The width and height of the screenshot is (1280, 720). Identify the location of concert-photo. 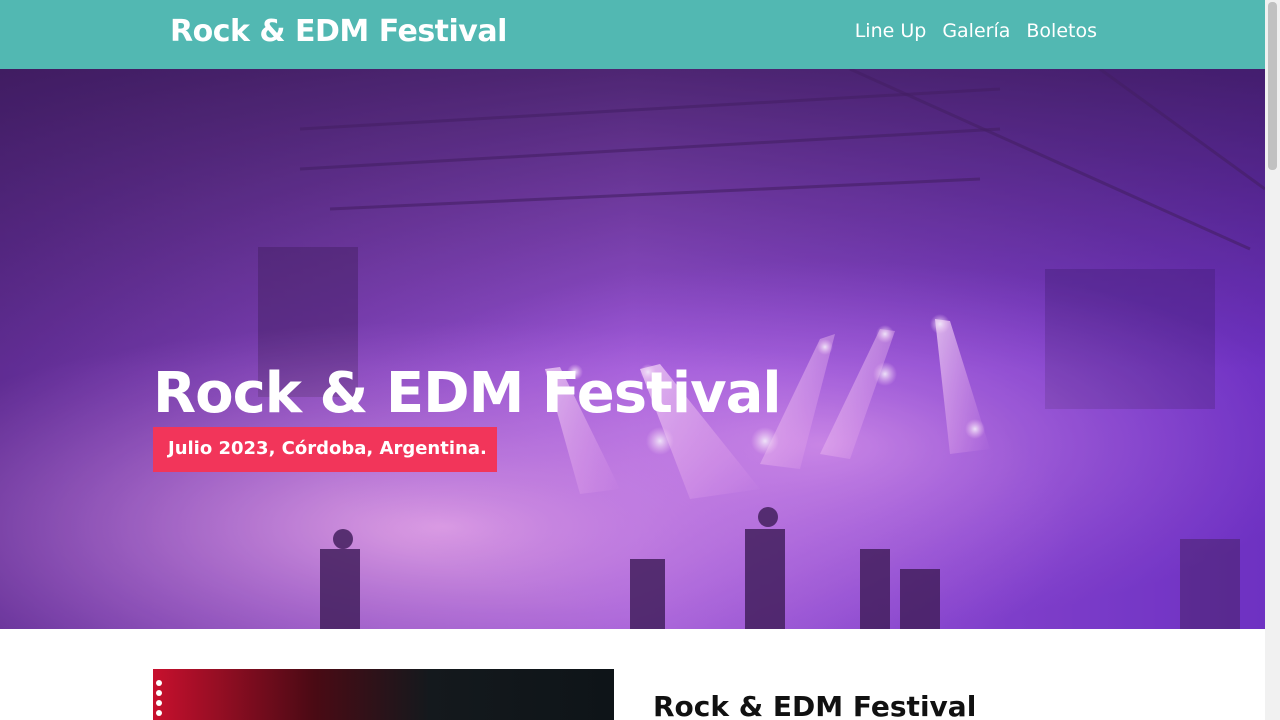
(159, 698).